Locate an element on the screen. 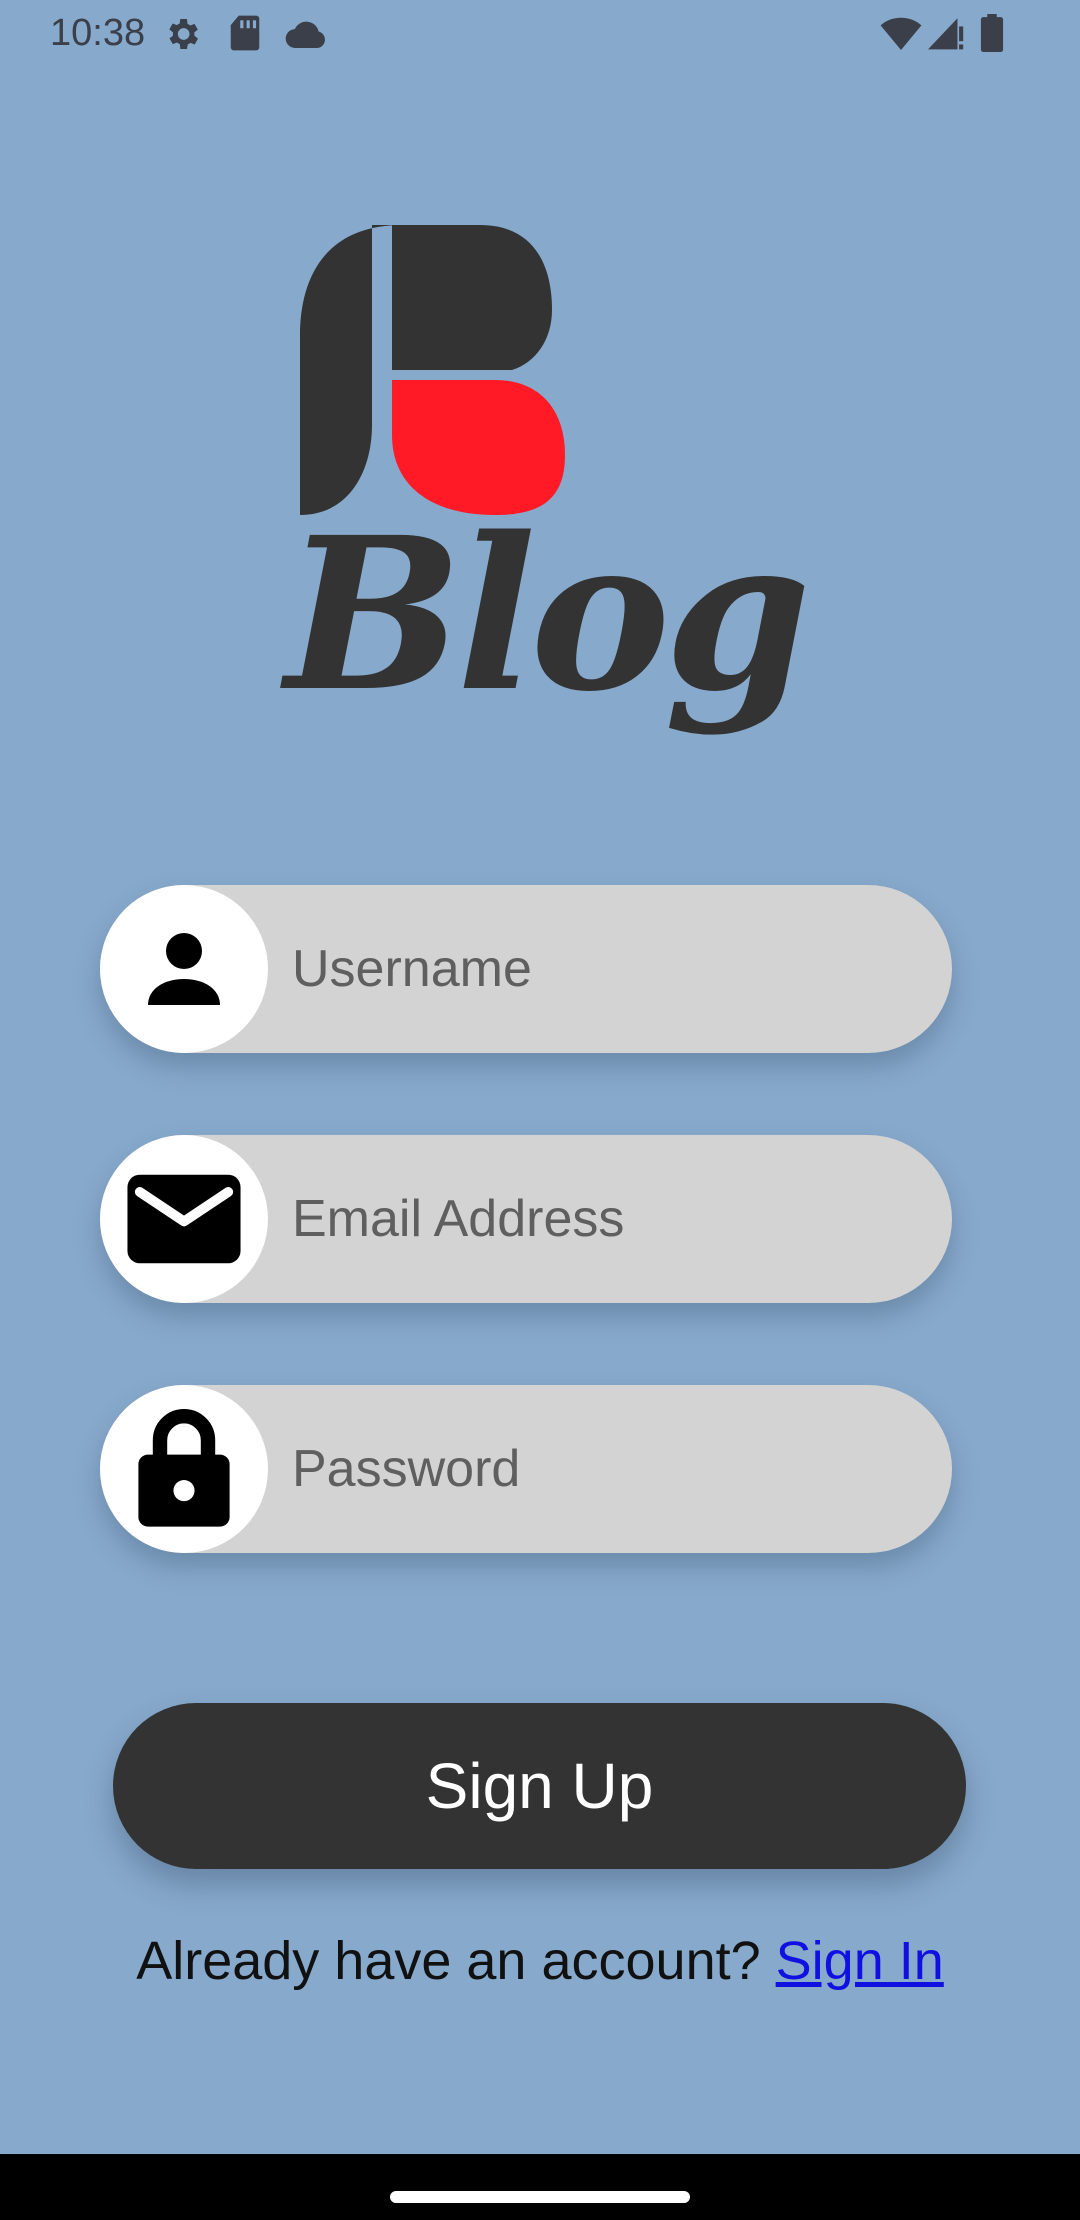 This screenshot has height=2220, width=1080. cloud-icon is located at coordinates (306, 36).